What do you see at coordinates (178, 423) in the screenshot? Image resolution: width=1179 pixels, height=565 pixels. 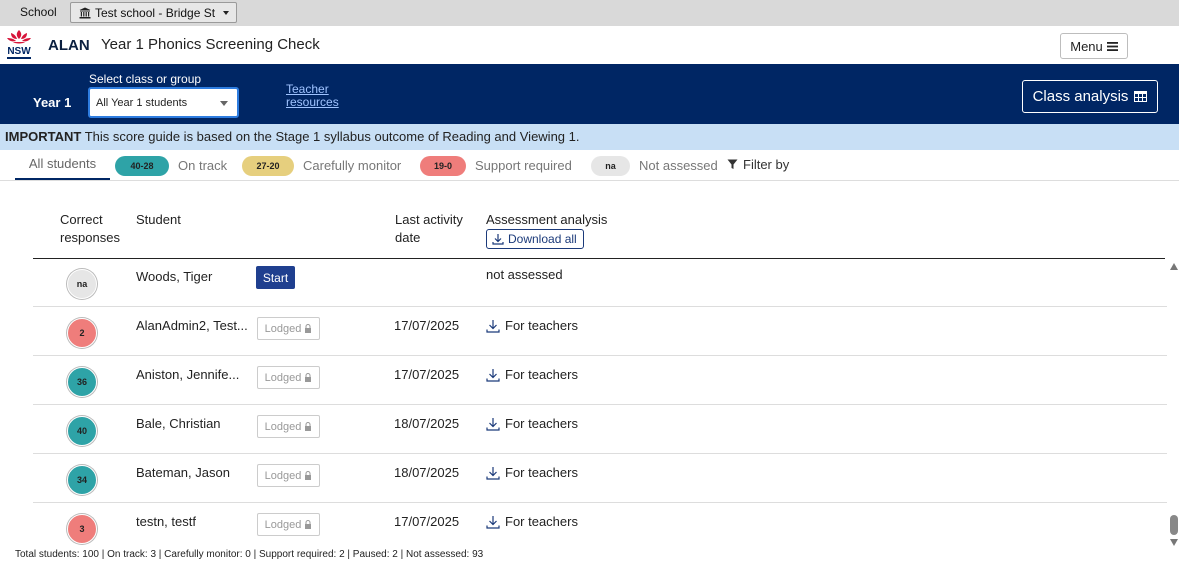 I see `student-name: Bale, Christian` at bounding box center [178, 423].